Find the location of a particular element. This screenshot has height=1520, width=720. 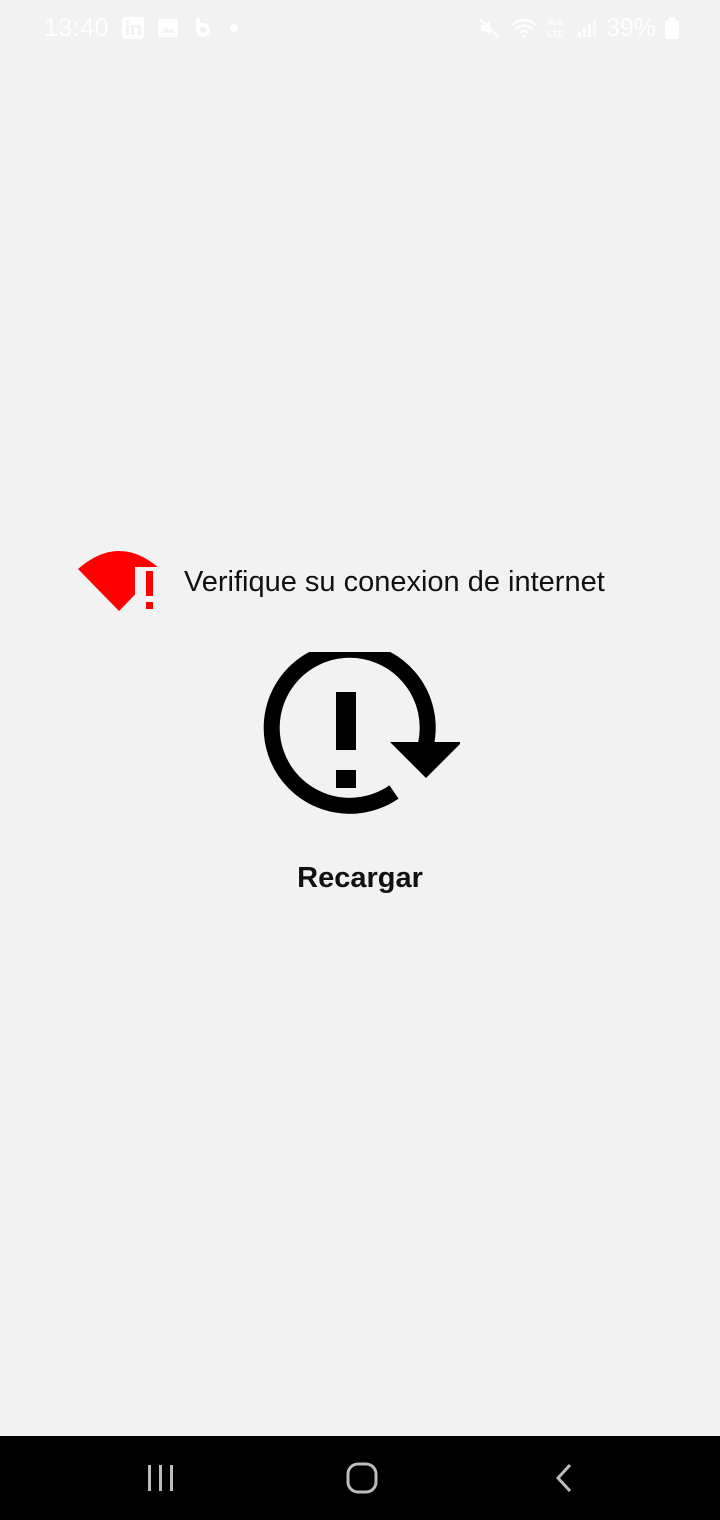

reload-label: Recargar is located at coordinates (360, 878).